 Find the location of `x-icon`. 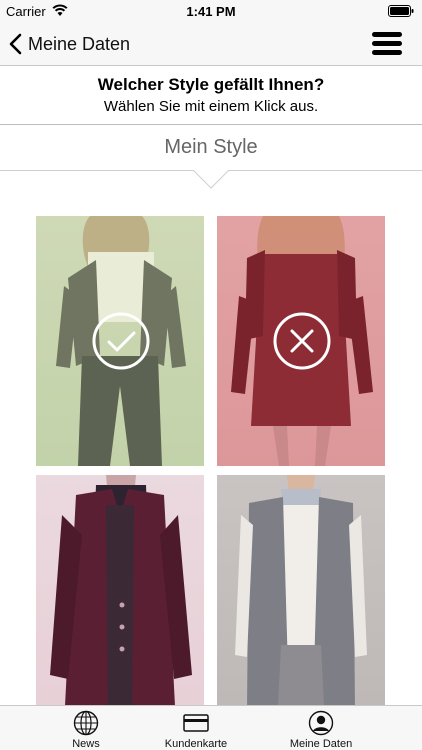

x-icon is located at coordinates (302, 341).